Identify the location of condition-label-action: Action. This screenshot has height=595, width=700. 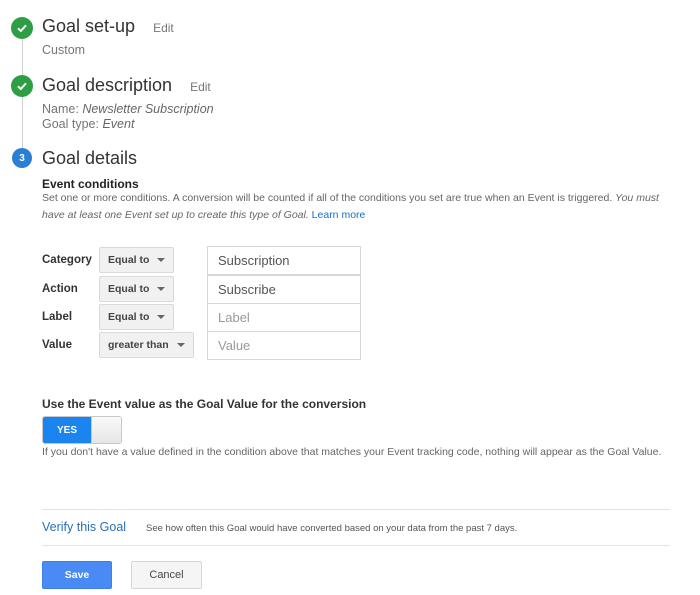
(60, 289).